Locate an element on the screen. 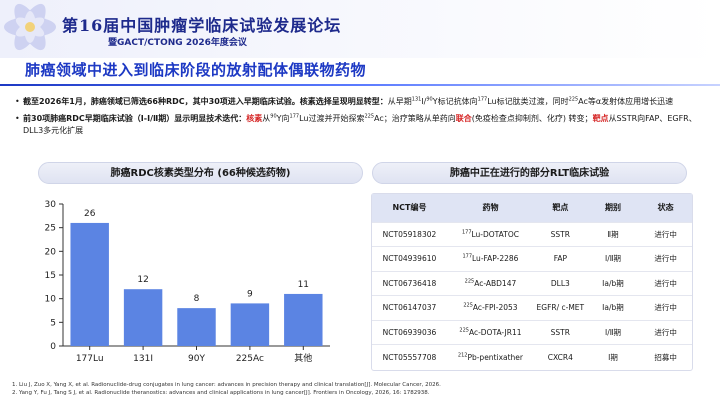  data-label: 12 is located at coordinates (142, 280).